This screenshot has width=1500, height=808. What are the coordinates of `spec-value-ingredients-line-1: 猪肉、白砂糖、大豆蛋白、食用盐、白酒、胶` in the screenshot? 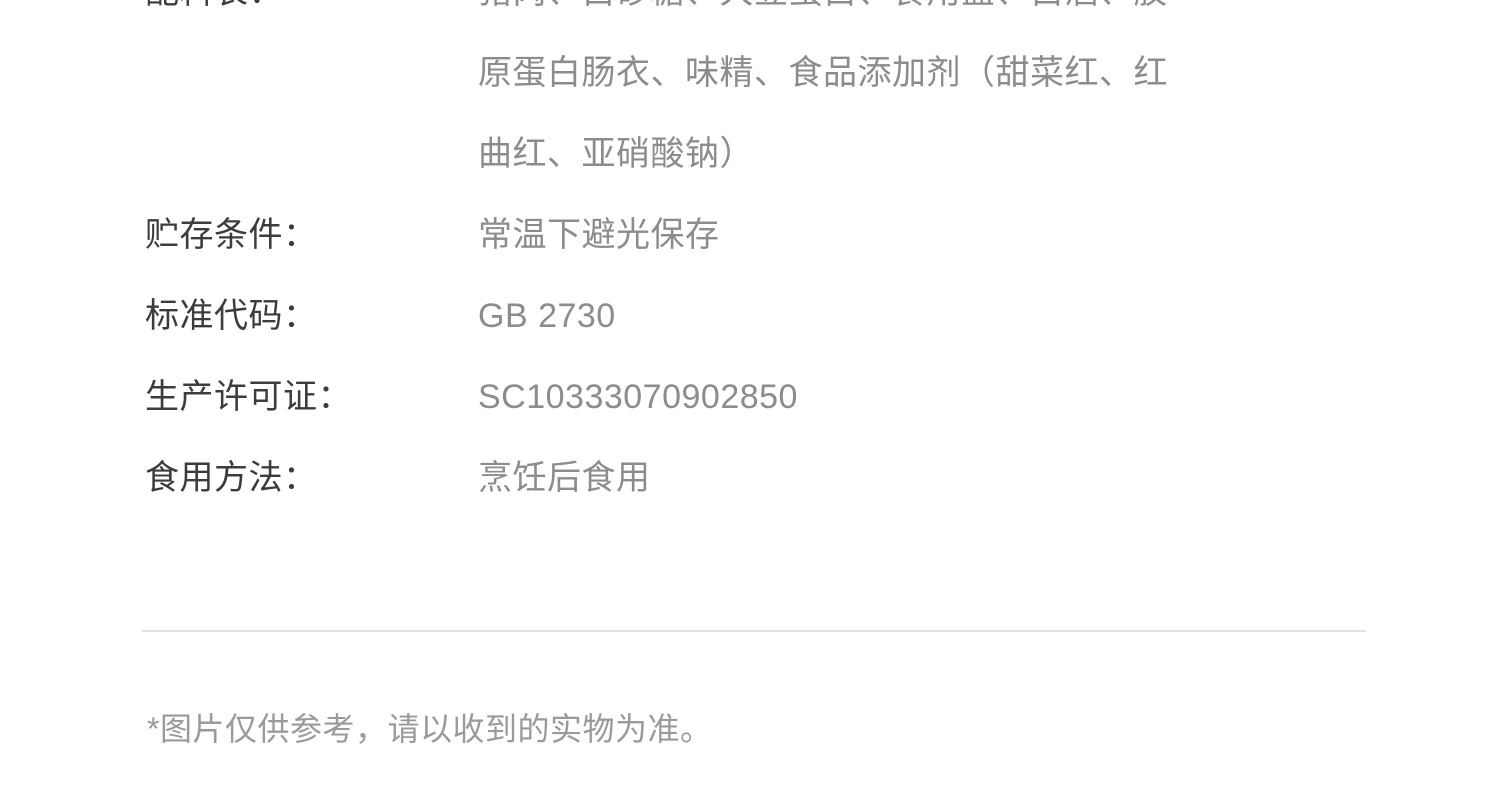 It's located at (951, 16).